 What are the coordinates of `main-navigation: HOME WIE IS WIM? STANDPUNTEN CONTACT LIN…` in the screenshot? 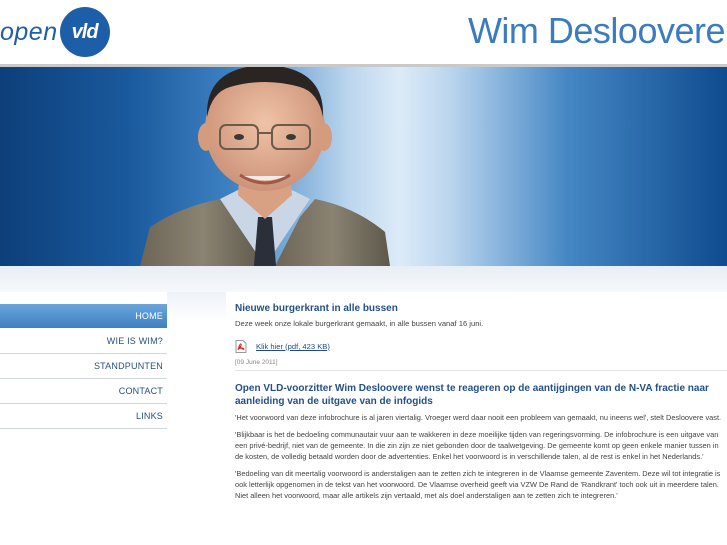 It's located at (83, 366).